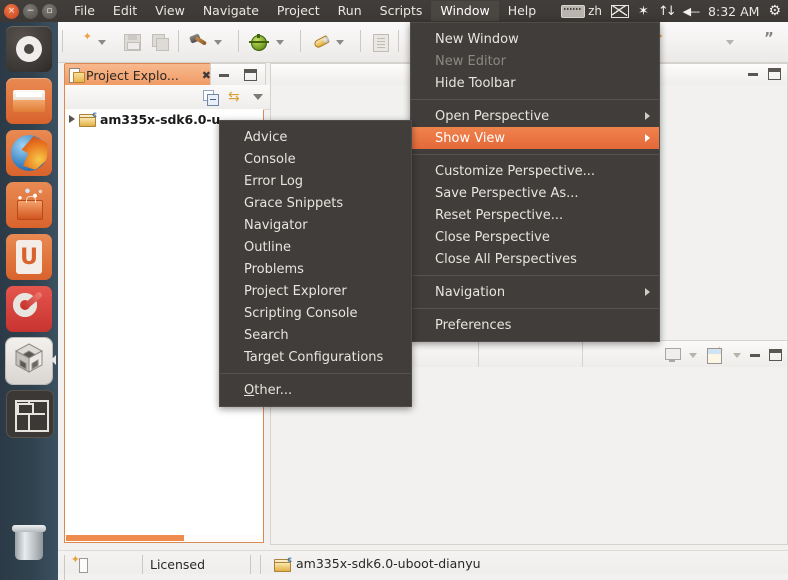 The width and height of the screenshot is (788, 580). Describe the element at coordinates (30, 11) in the screenshot. I see `minimize-window-icon: −` at that location.